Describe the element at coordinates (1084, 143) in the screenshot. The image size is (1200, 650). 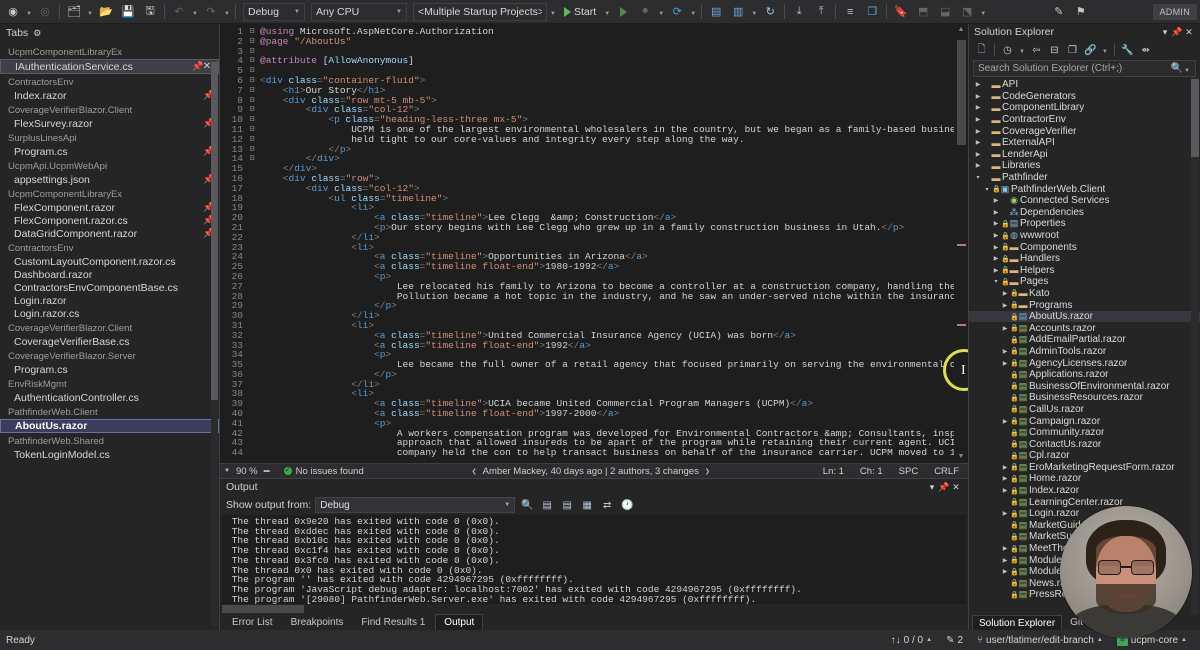
I see `solution-tree-item: ▶ ▬ ExternalAPI` at that location.